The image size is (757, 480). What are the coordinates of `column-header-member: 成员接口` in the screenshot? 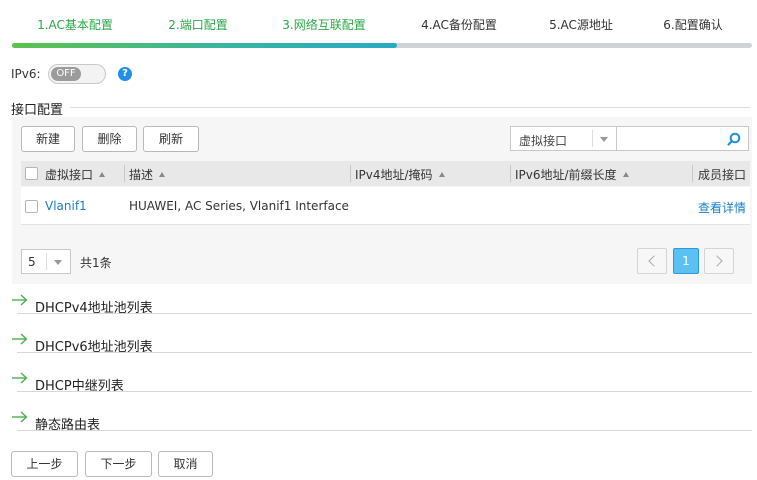 It's located at (722, 174).